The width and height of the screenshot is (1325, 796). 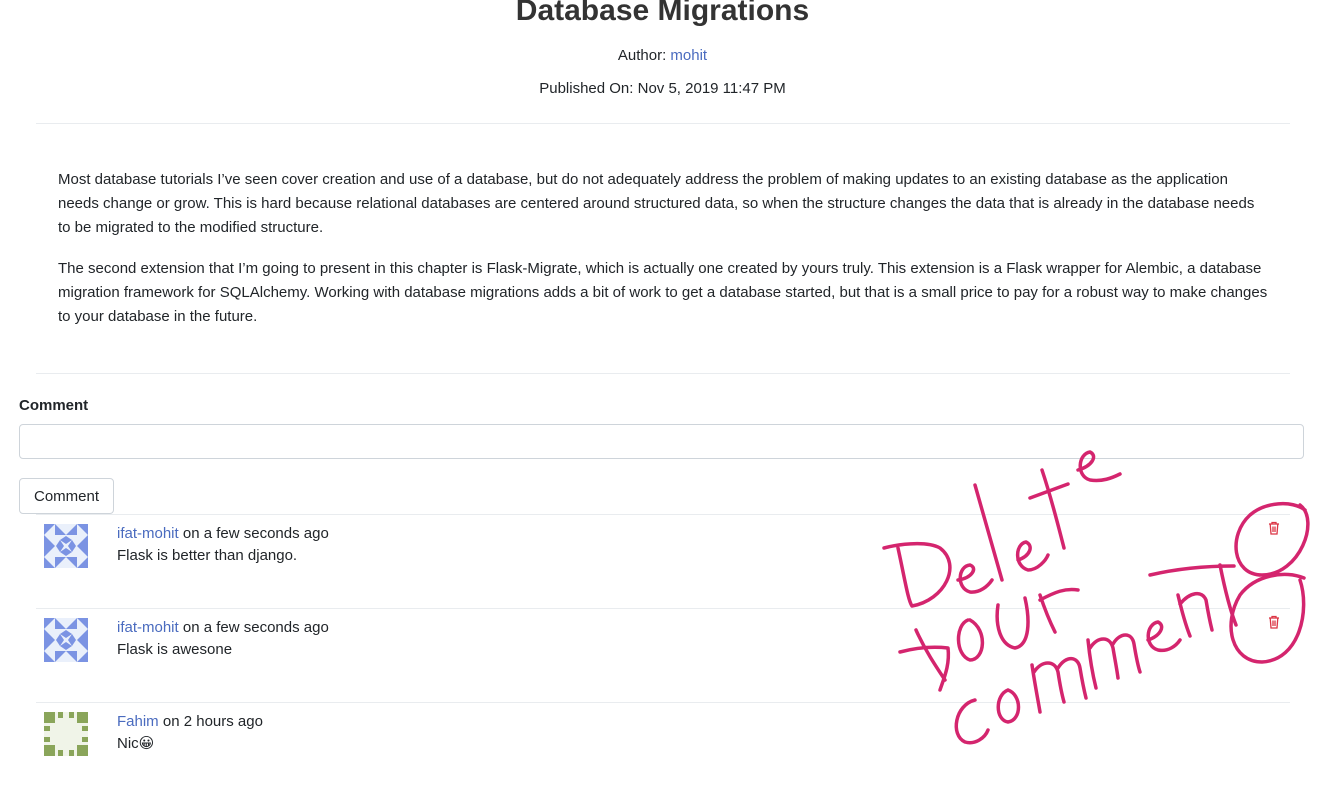 What do you see at coordinates (688, 55) in the screenshot?
I see `author-link: mohit` at bounding box center [688, 55].